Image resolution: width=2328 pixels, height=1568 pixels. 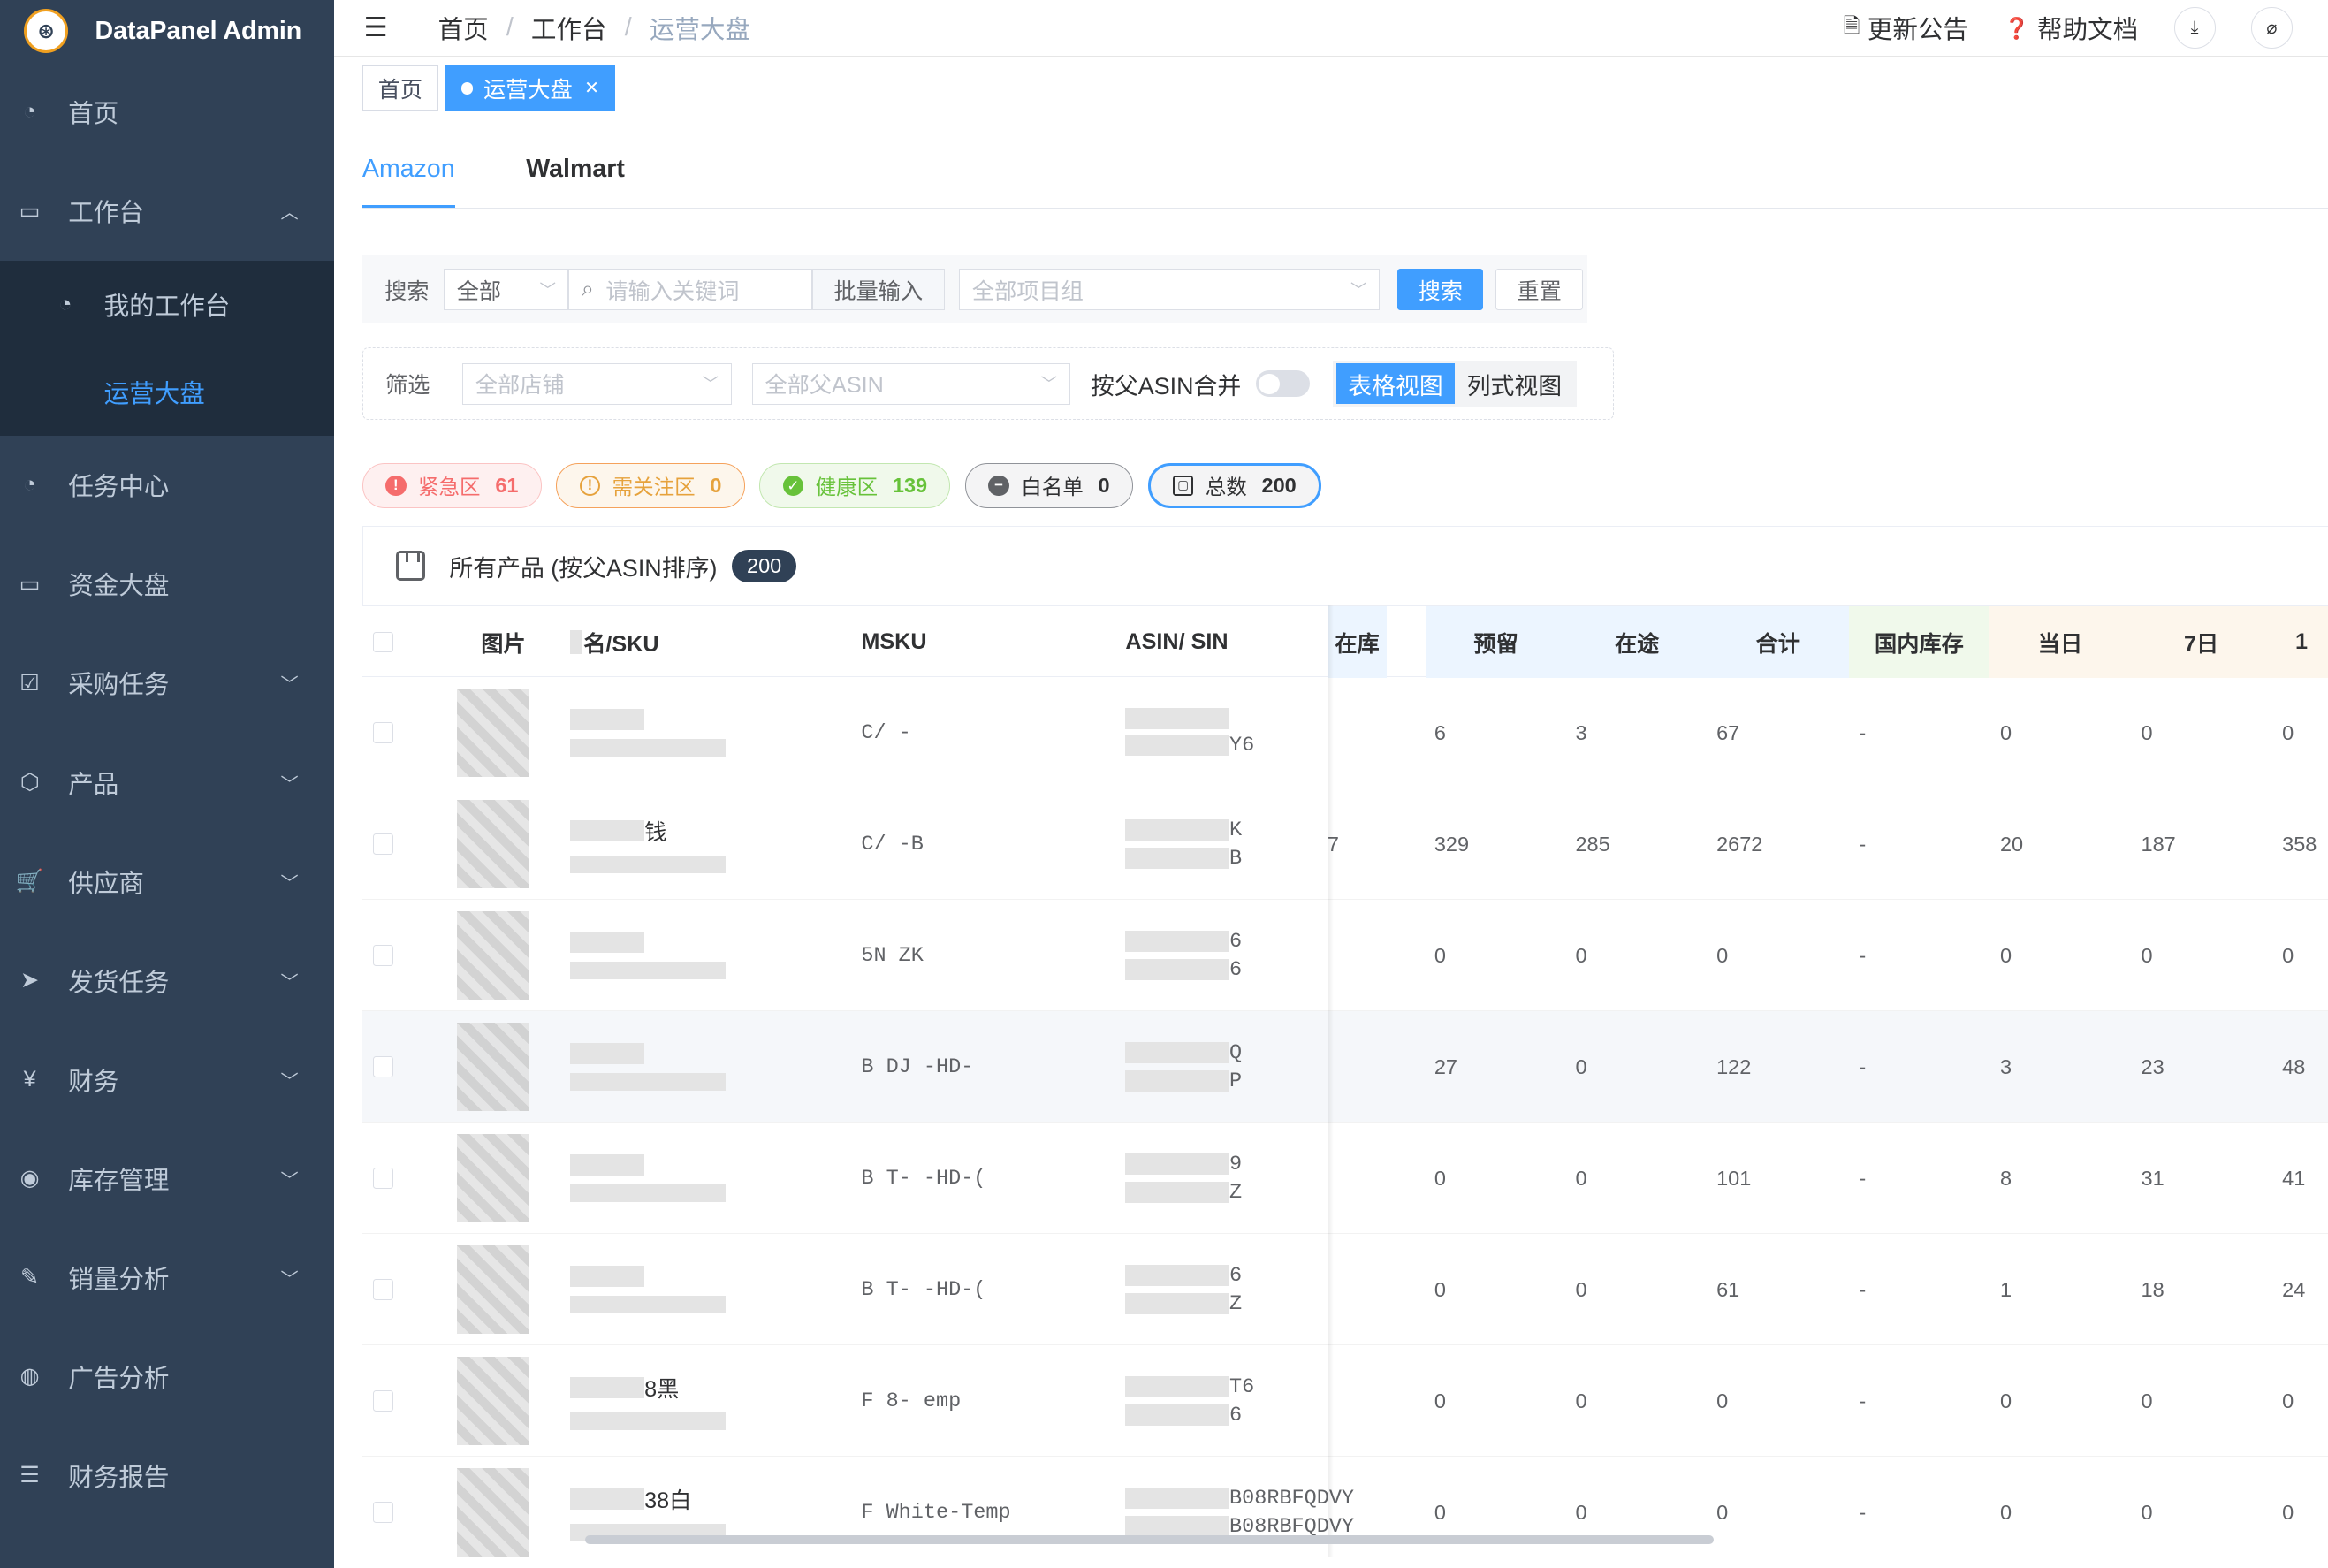 I want to click on sidebar-item-ops-dashboard: 运营大盘, so click(x=167, y=392).